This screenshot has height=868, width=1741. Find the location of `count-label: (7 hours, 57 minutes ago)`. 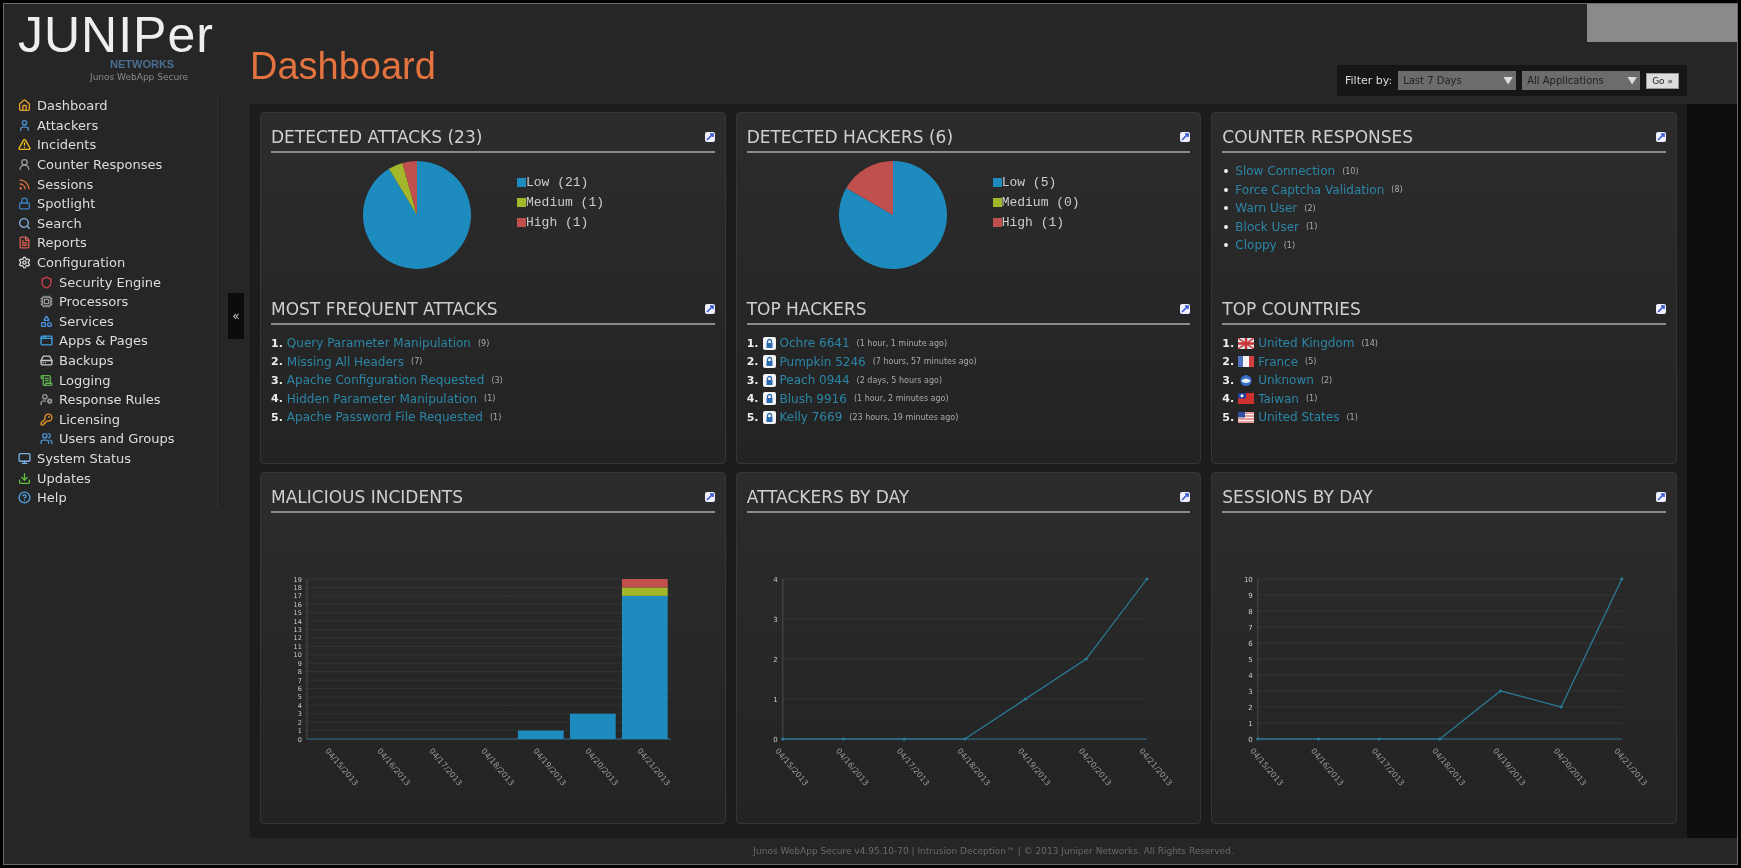

count-label: (7 hours, 57 minutes ago) is located at coordinates (924, 362).